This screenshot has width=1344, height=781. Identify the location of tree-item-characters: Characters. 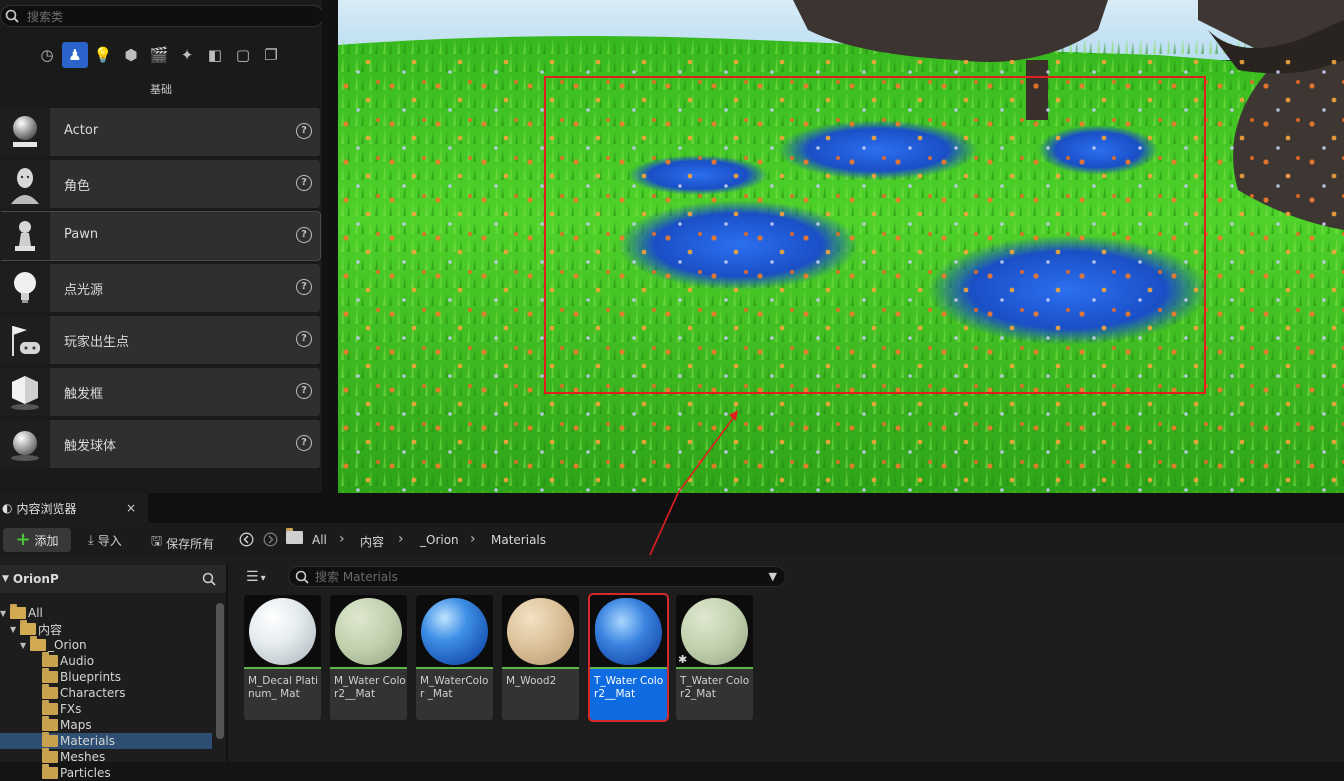
(84, 692).